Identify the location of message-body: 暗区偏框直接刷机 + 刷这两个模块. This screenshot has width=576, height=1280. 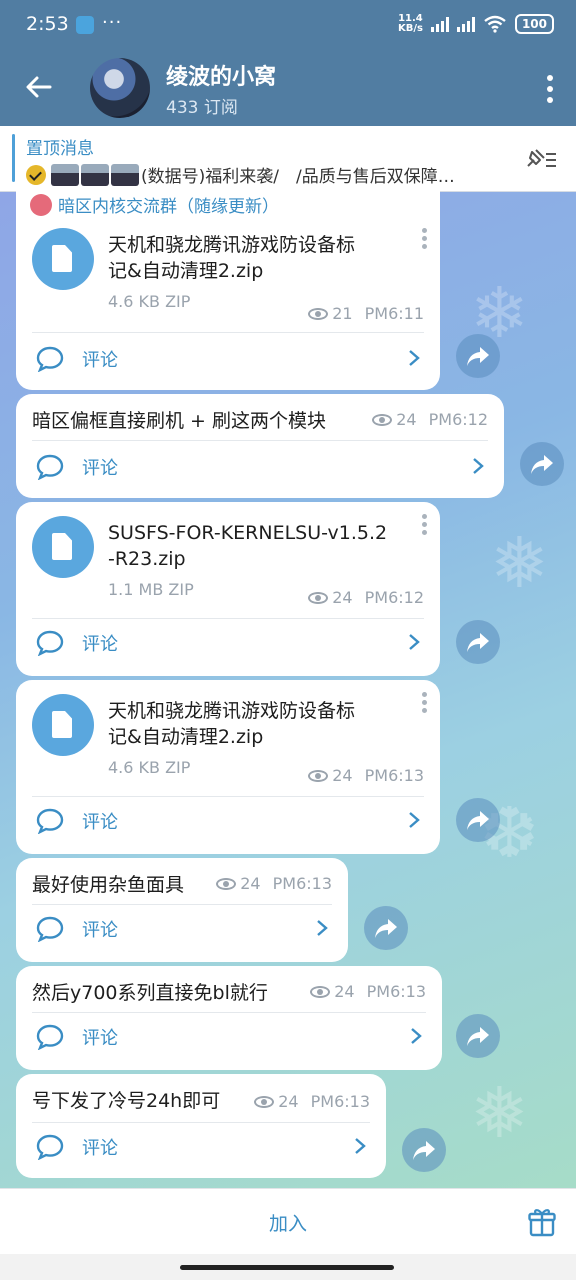
(179, 421).